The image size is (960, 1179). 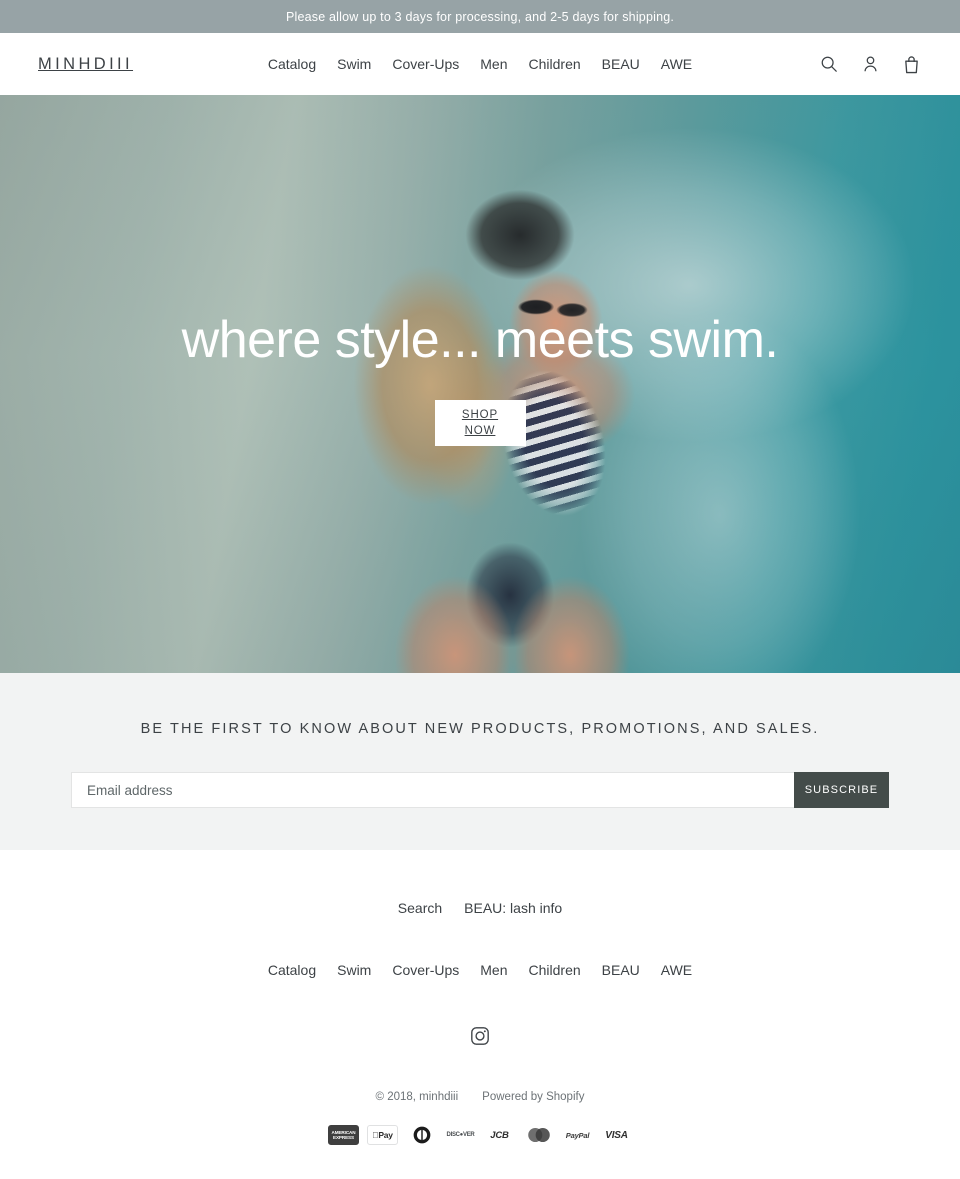 I want to click on apple-pay-icon: Pay, so click(x=382, y=1135).